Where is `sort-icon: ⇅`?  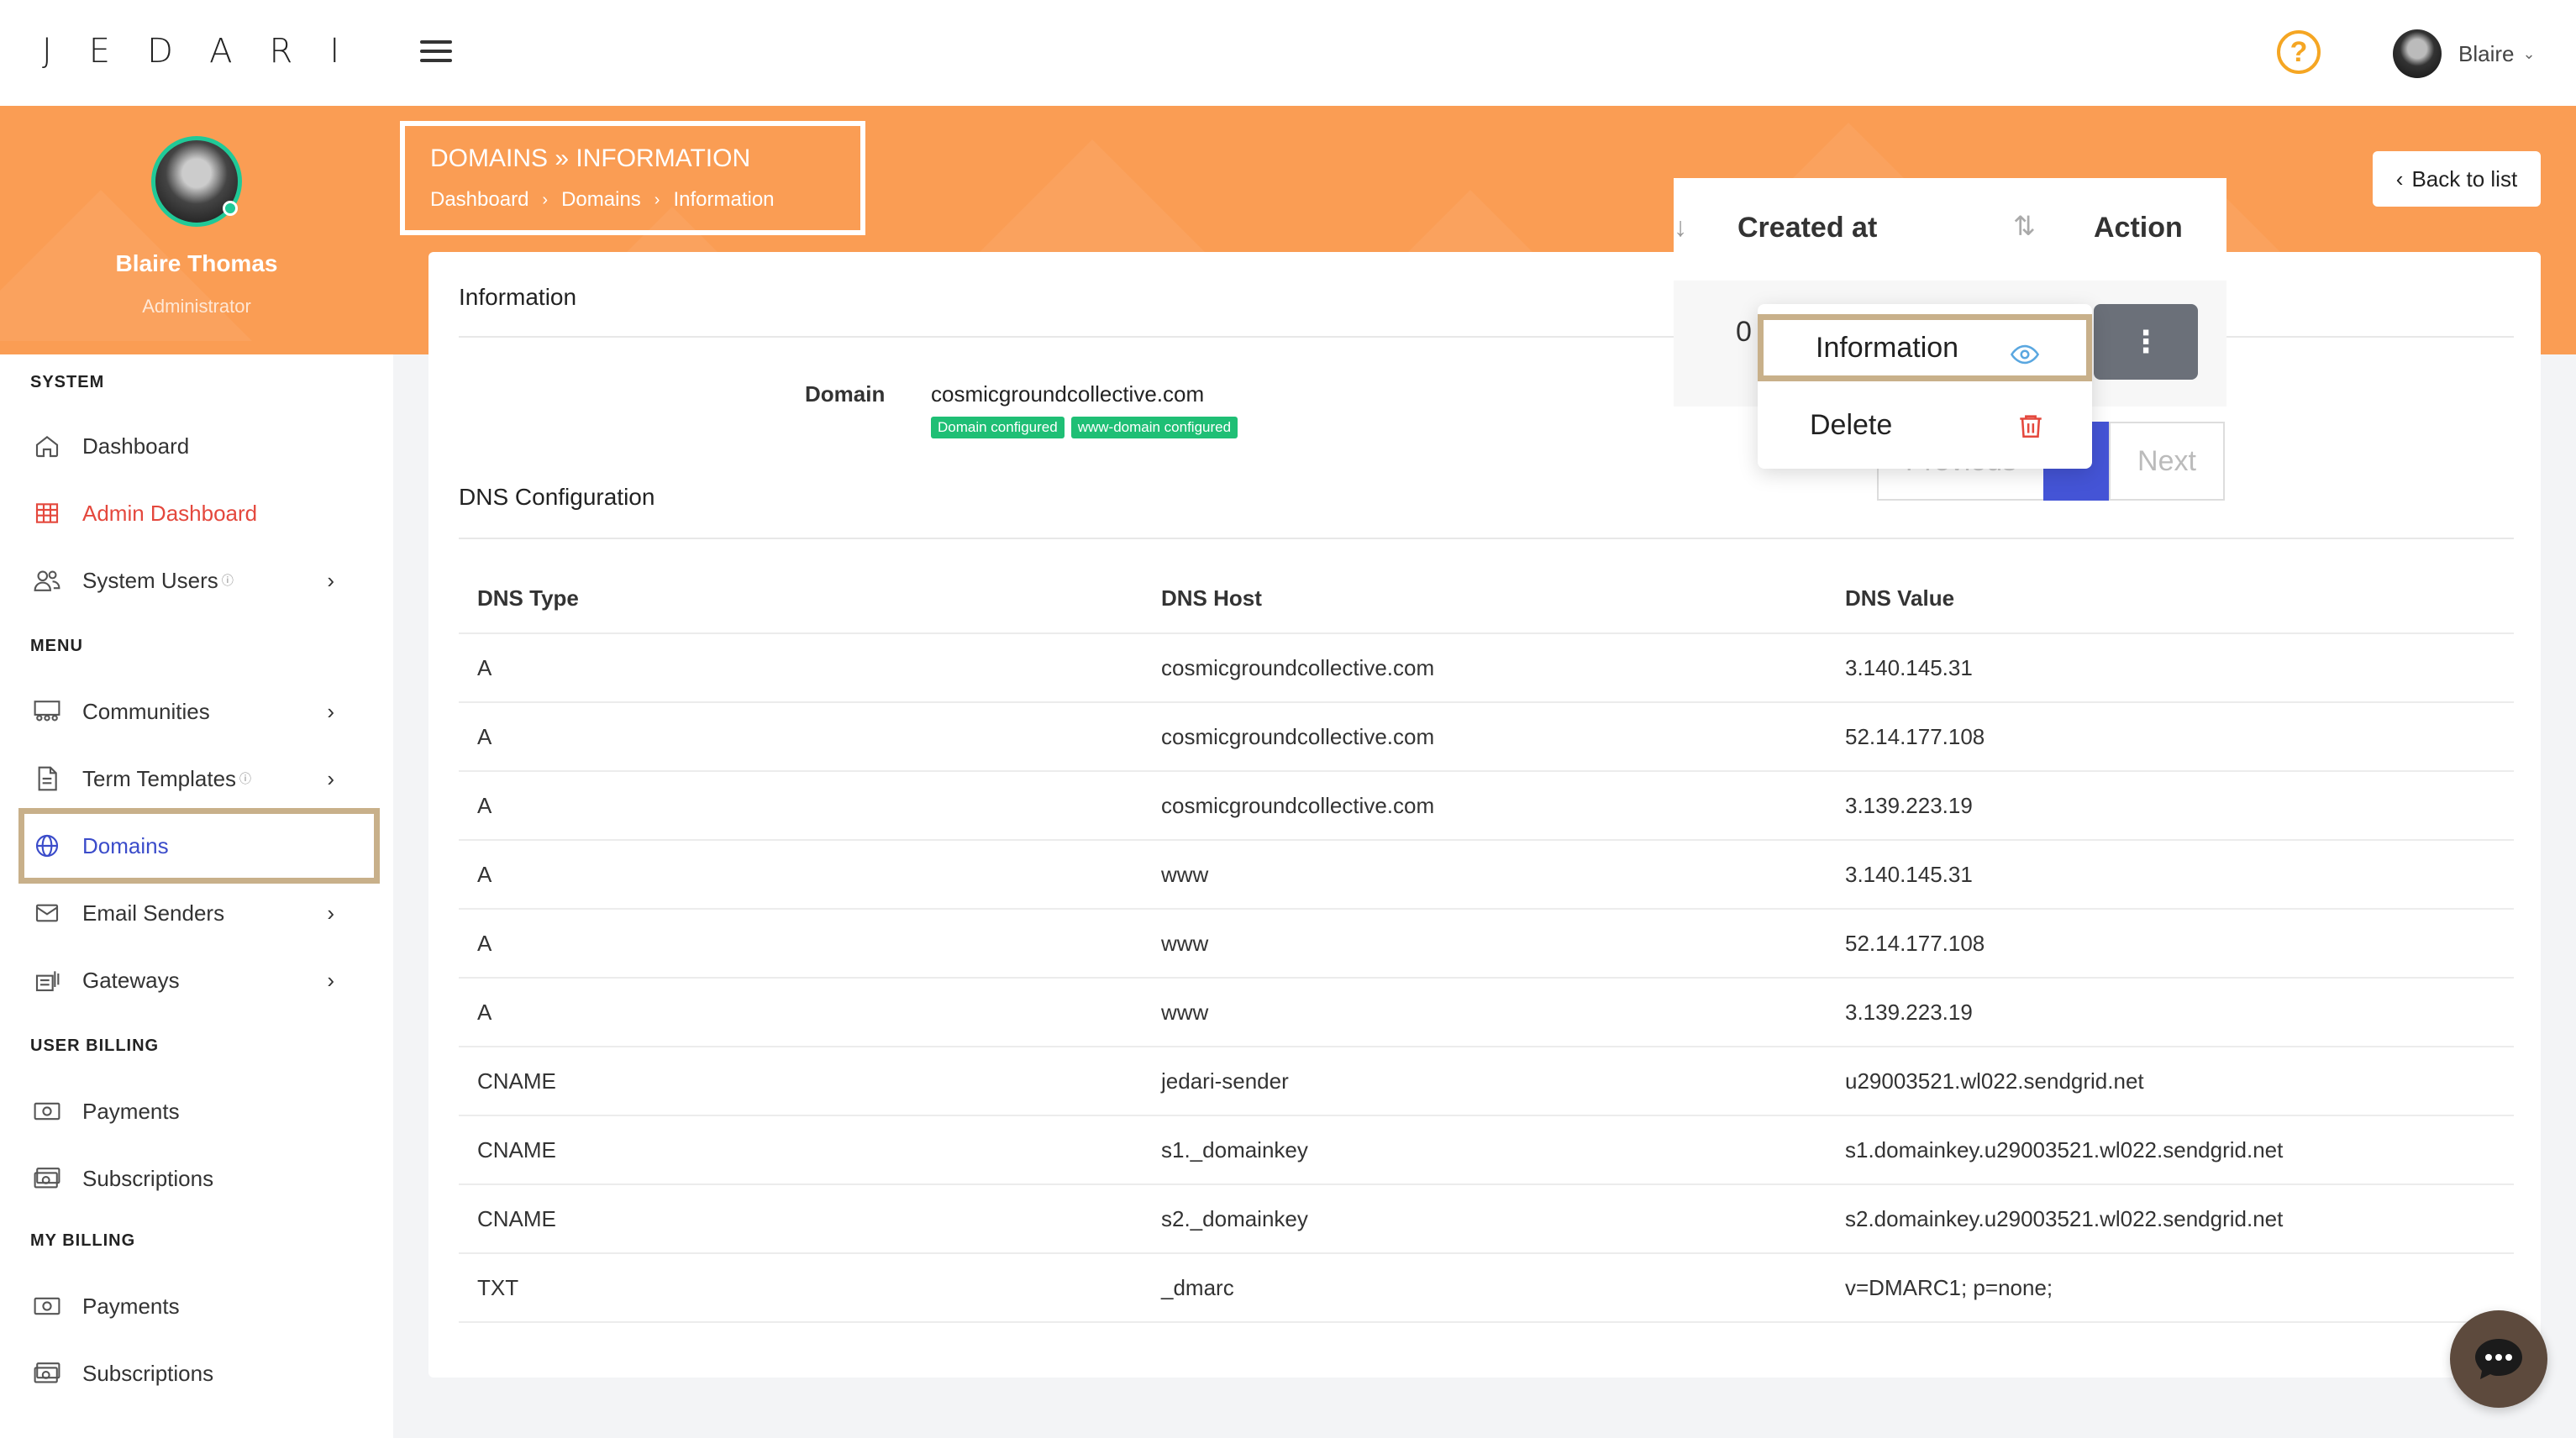
sort-icon: ⇅ is located at coordinates (2025, 226).